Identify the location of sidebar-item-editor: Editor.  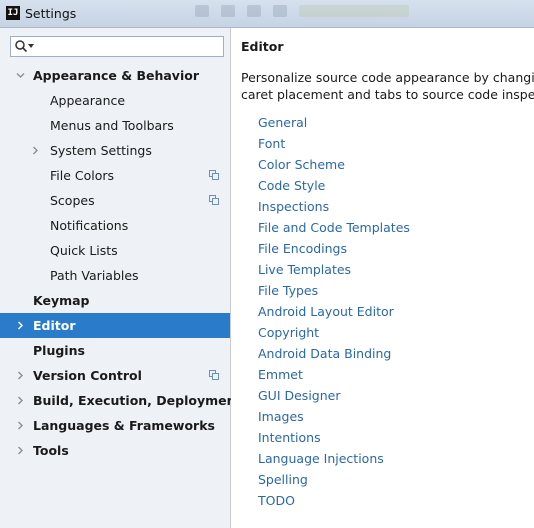
(115, 325).